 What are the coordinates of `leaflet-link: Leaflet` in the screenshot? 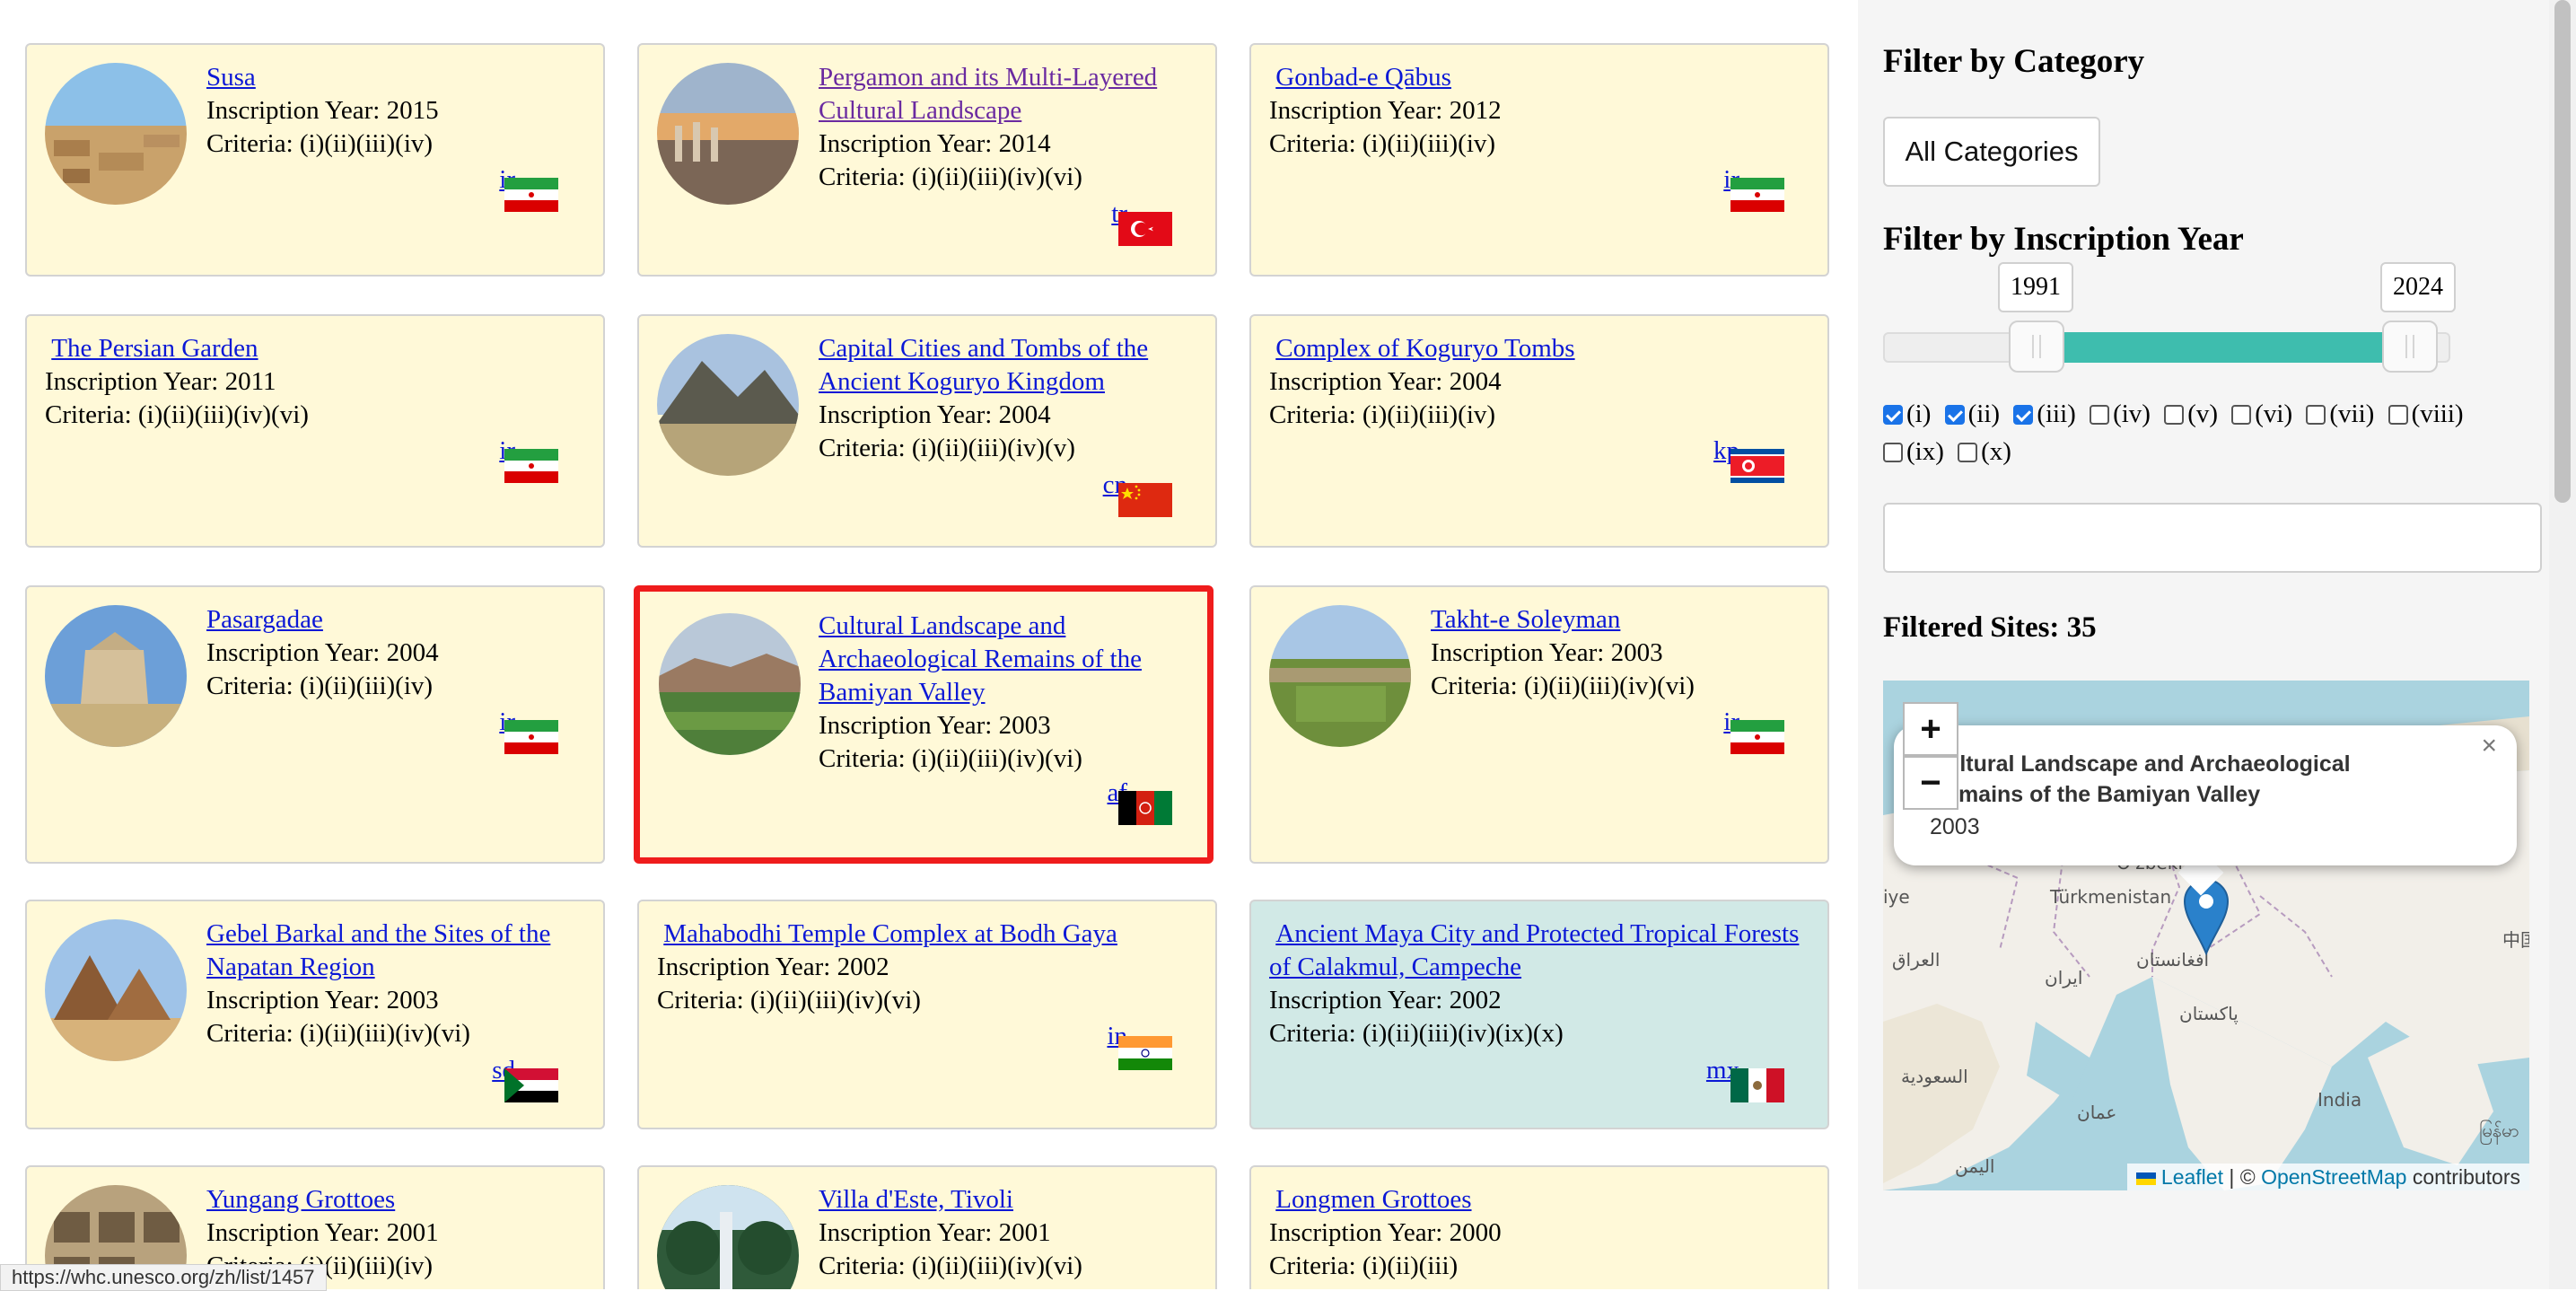 It's located at (2192, 1177).